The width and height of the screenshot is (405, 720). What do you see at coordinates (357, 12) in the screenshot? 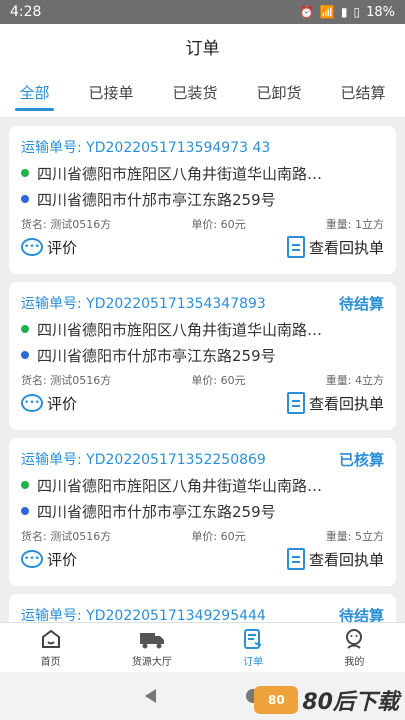
I see `battery-icon: ▯` at bounding box center [357, 12].